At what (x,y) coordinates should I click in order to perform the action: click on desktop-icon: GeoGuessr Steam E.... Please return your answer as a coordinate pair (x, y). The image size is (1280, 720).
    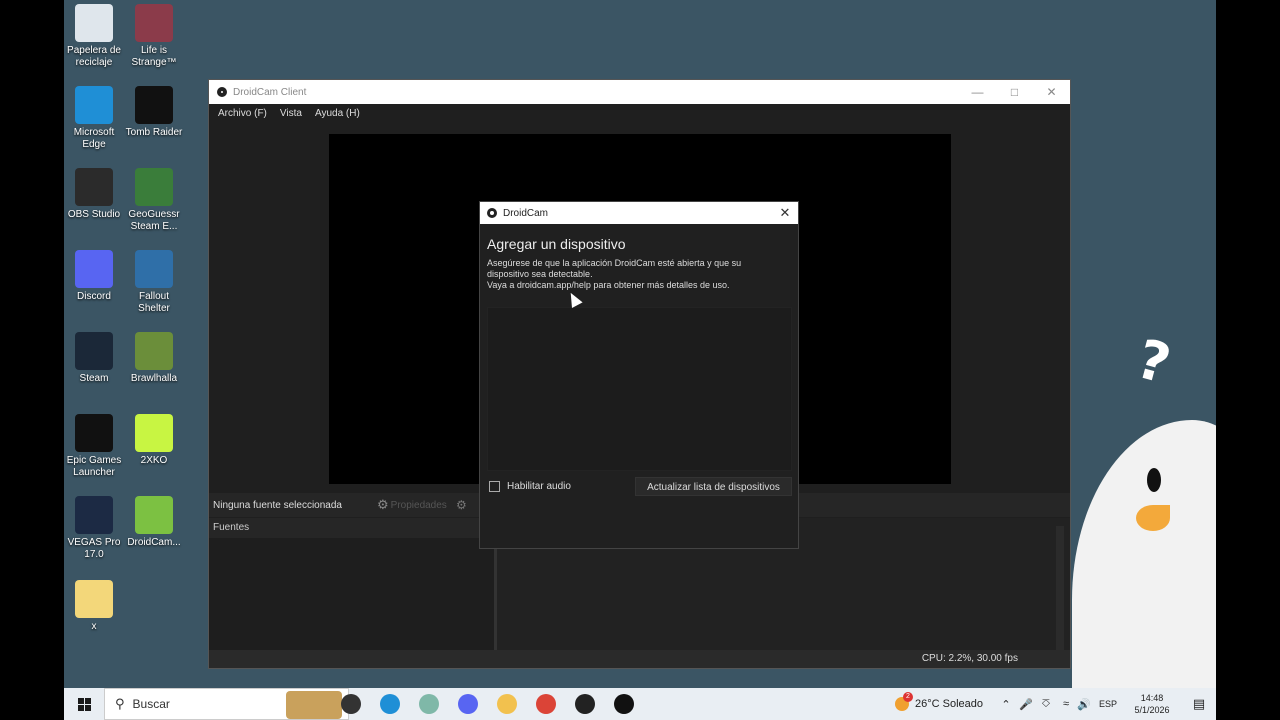
    Looking at the image, I should click on (154, 200).